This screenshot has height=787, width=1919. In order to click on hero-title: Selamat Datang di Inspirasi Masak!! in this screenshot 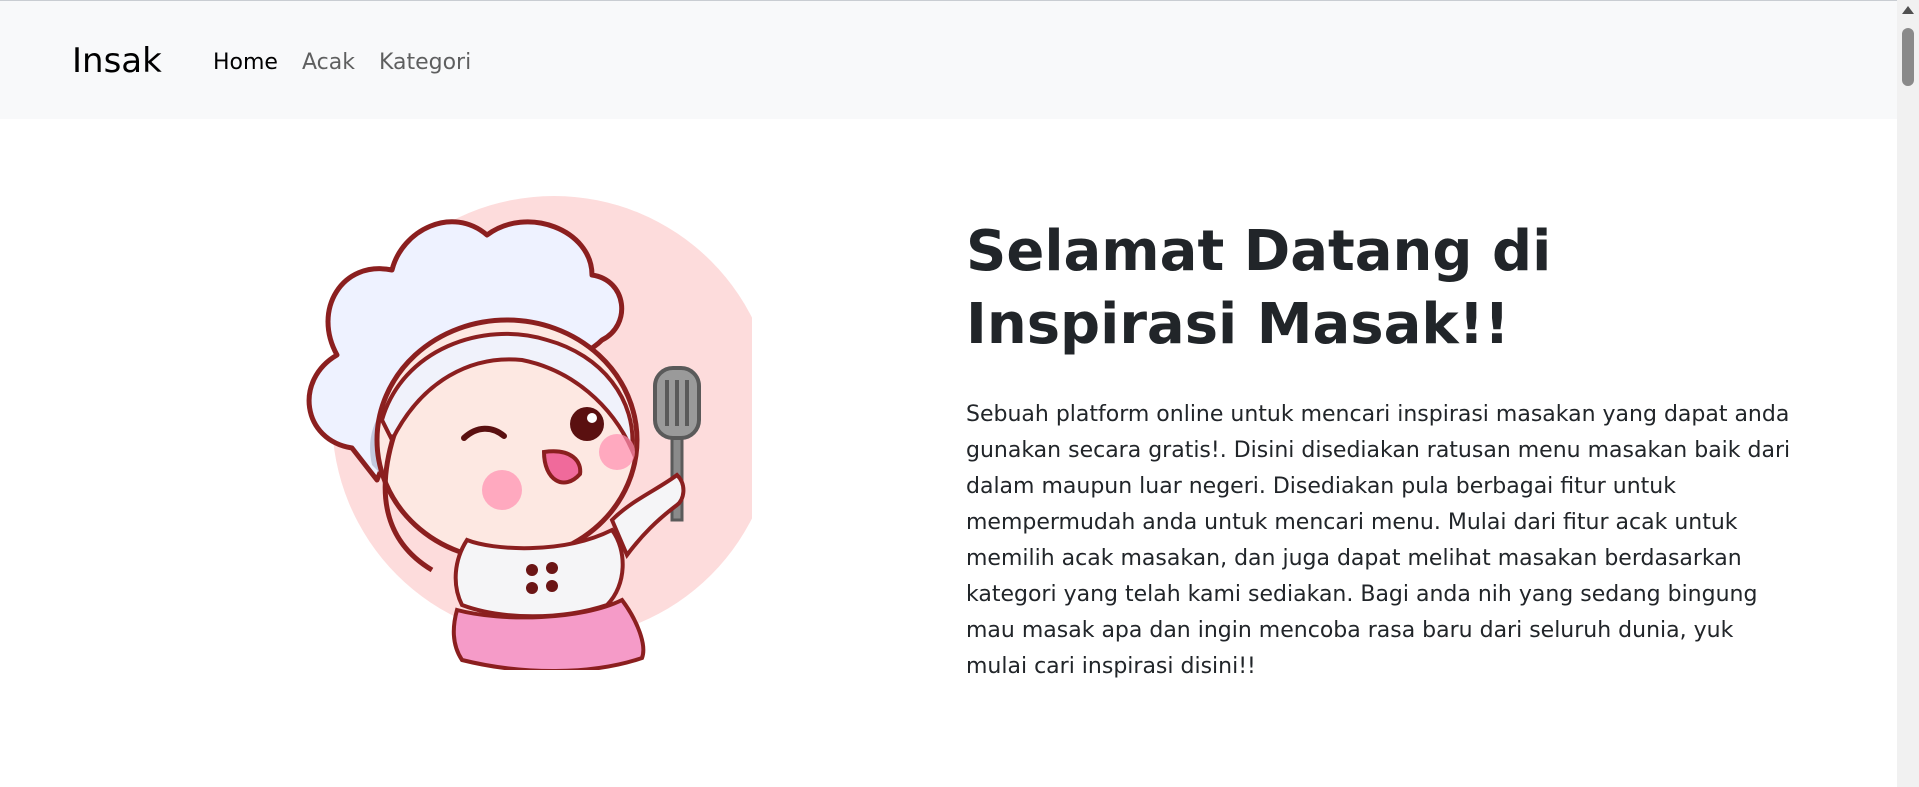, I will do `click(1259, 288)`.